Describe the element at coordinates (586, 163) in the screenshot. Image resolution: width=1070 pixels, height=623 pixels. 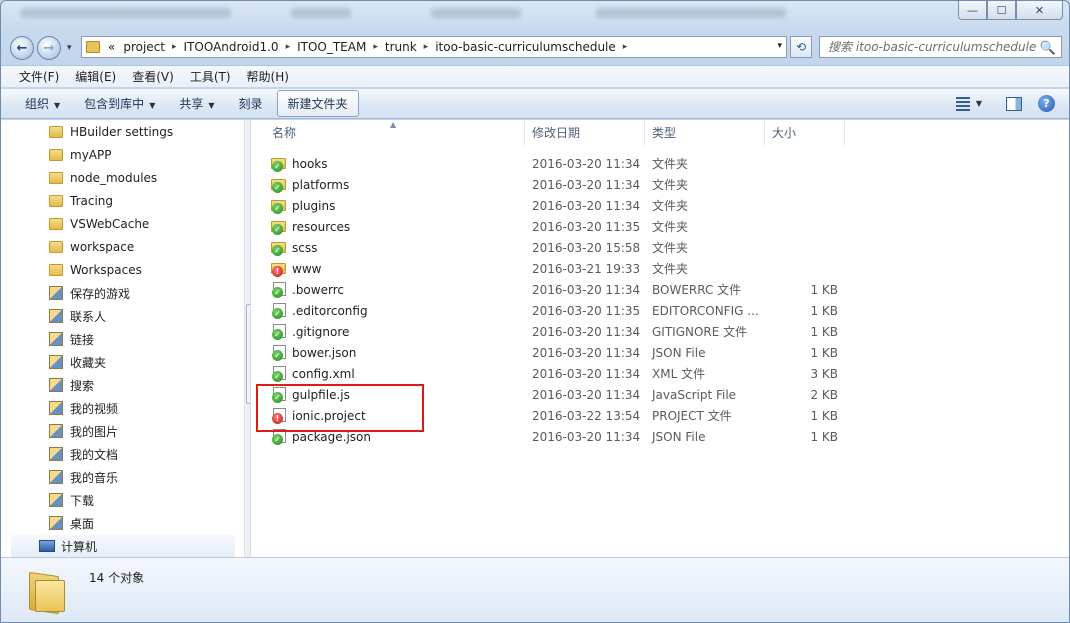
I see `file-date: 2016-03-20 11:34` at that location.